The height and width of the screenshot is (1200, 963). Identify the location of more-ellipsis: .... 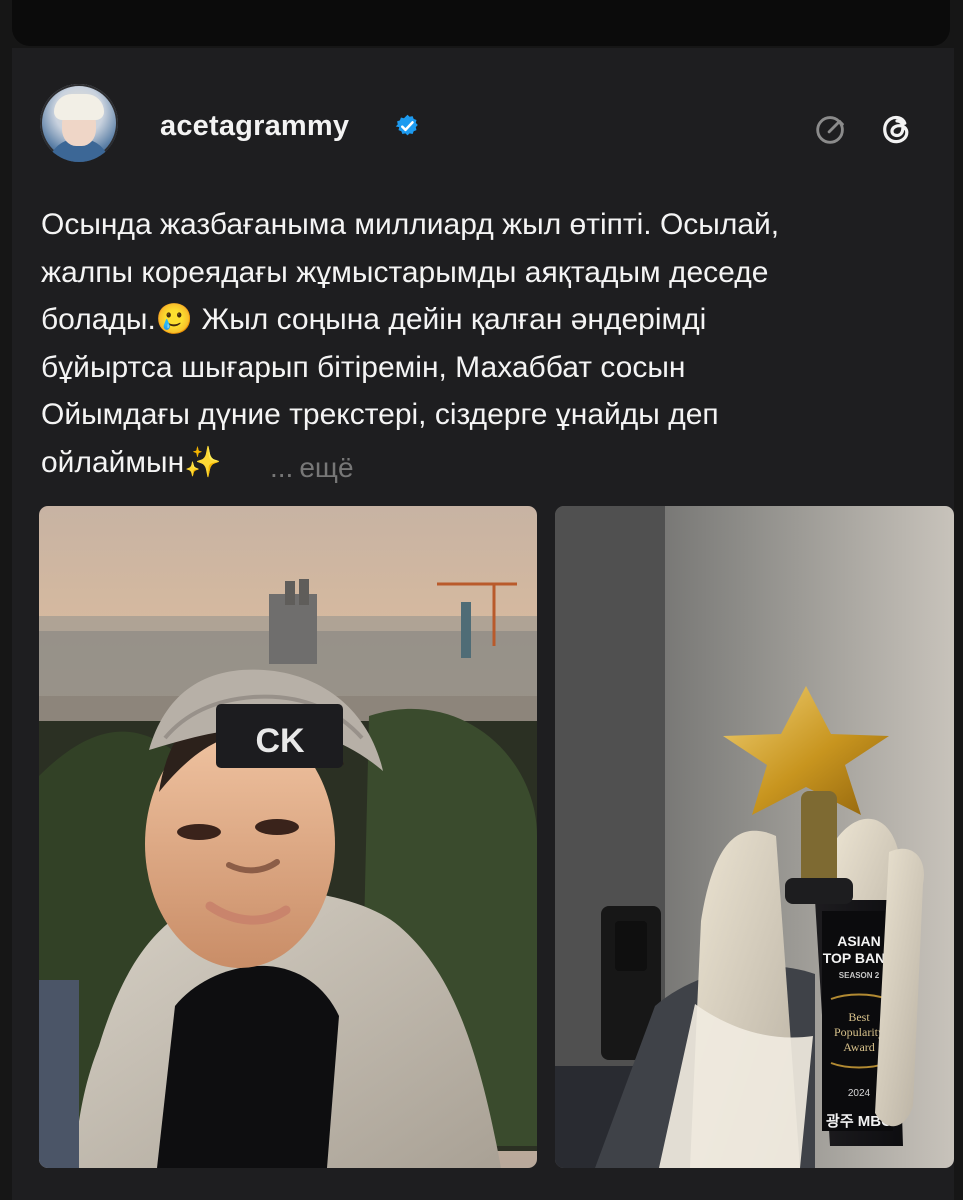
(282, 467).